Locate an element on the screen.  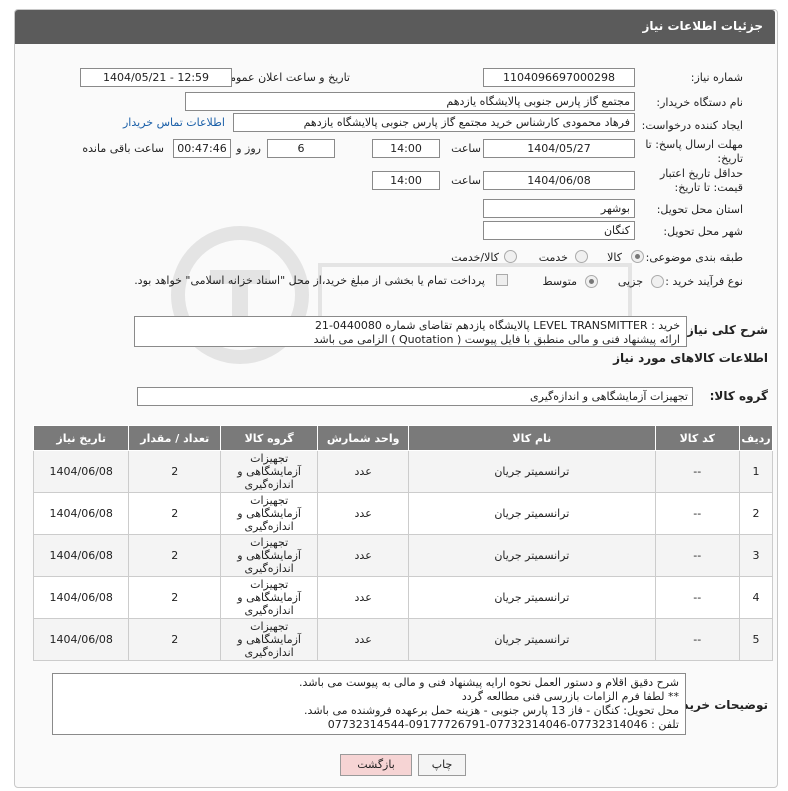
cell-index: 3 is located at coordinates (756, 555).